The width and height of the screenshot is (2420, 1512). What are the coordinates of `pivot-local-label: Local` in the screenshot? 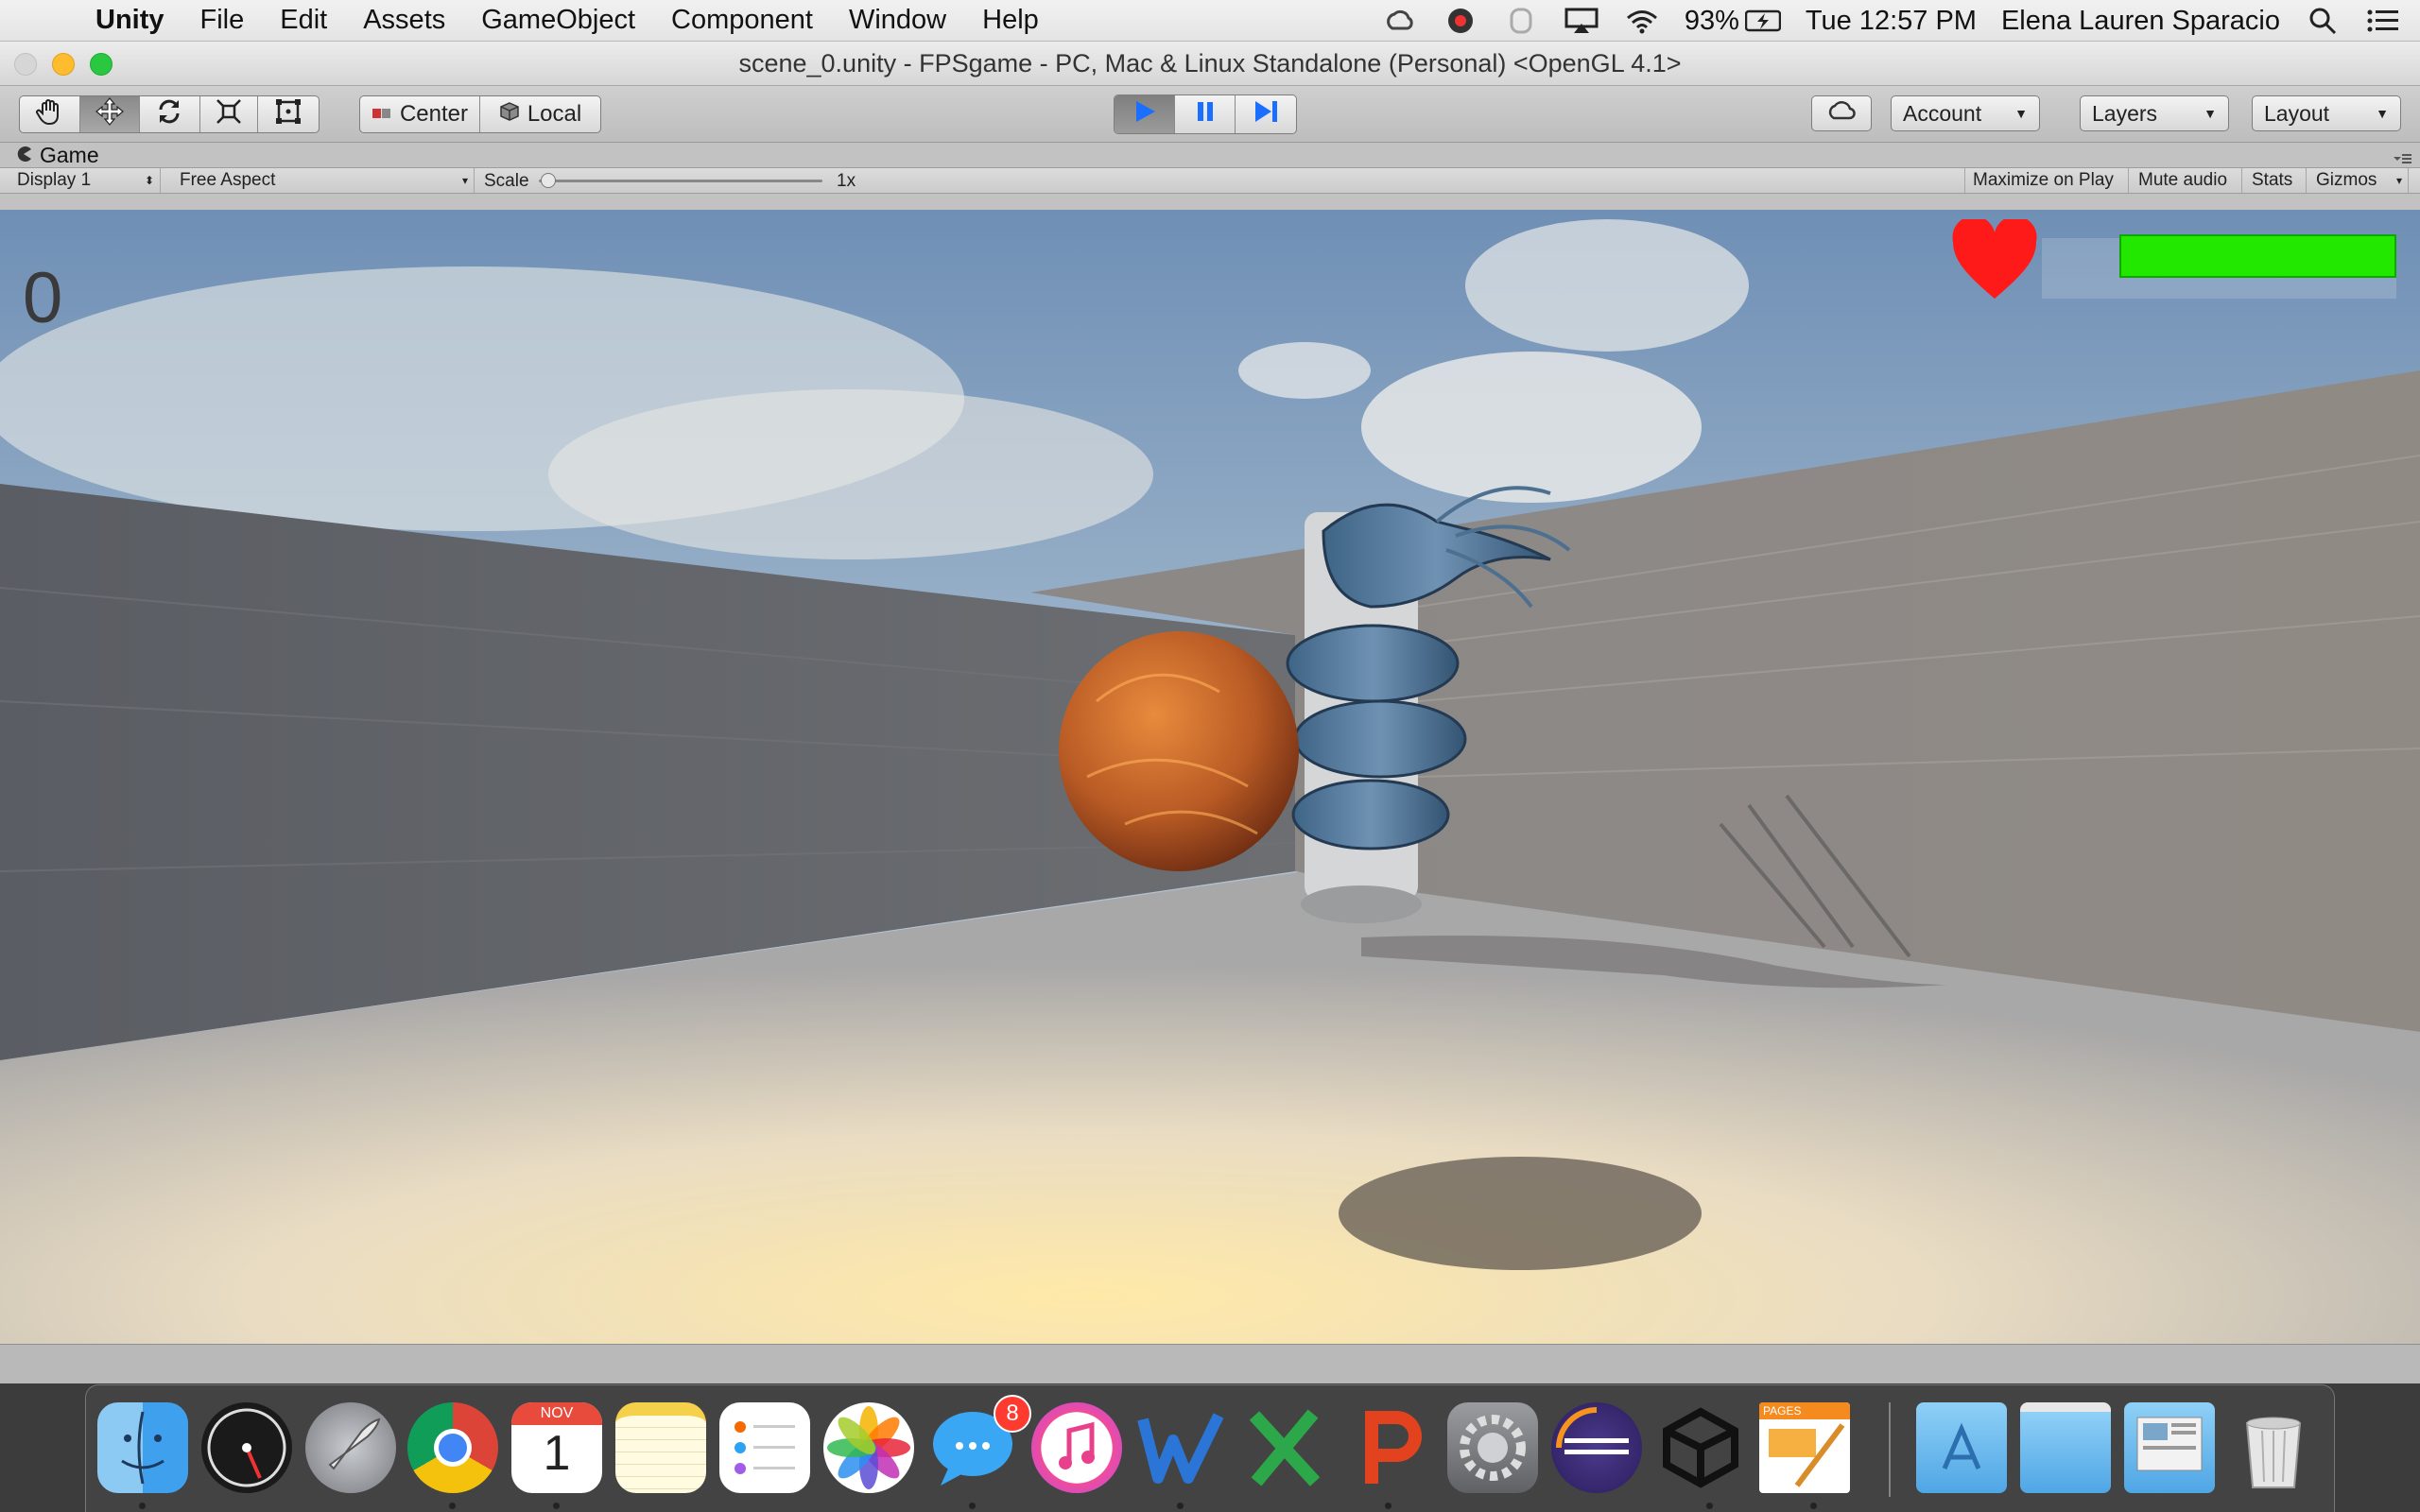 It's located at (554, 114).